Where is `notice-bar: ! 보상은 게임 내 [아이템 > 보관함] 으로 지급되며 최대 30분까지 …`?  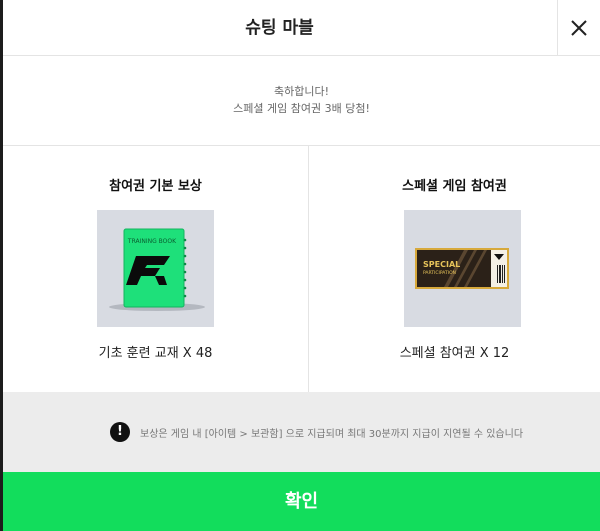 notice-bar: ! 보상은 게임 내 [아이템 > 보관함] 으로 지급되며 최대 30분까지 … is located at coordinates (301, 432).